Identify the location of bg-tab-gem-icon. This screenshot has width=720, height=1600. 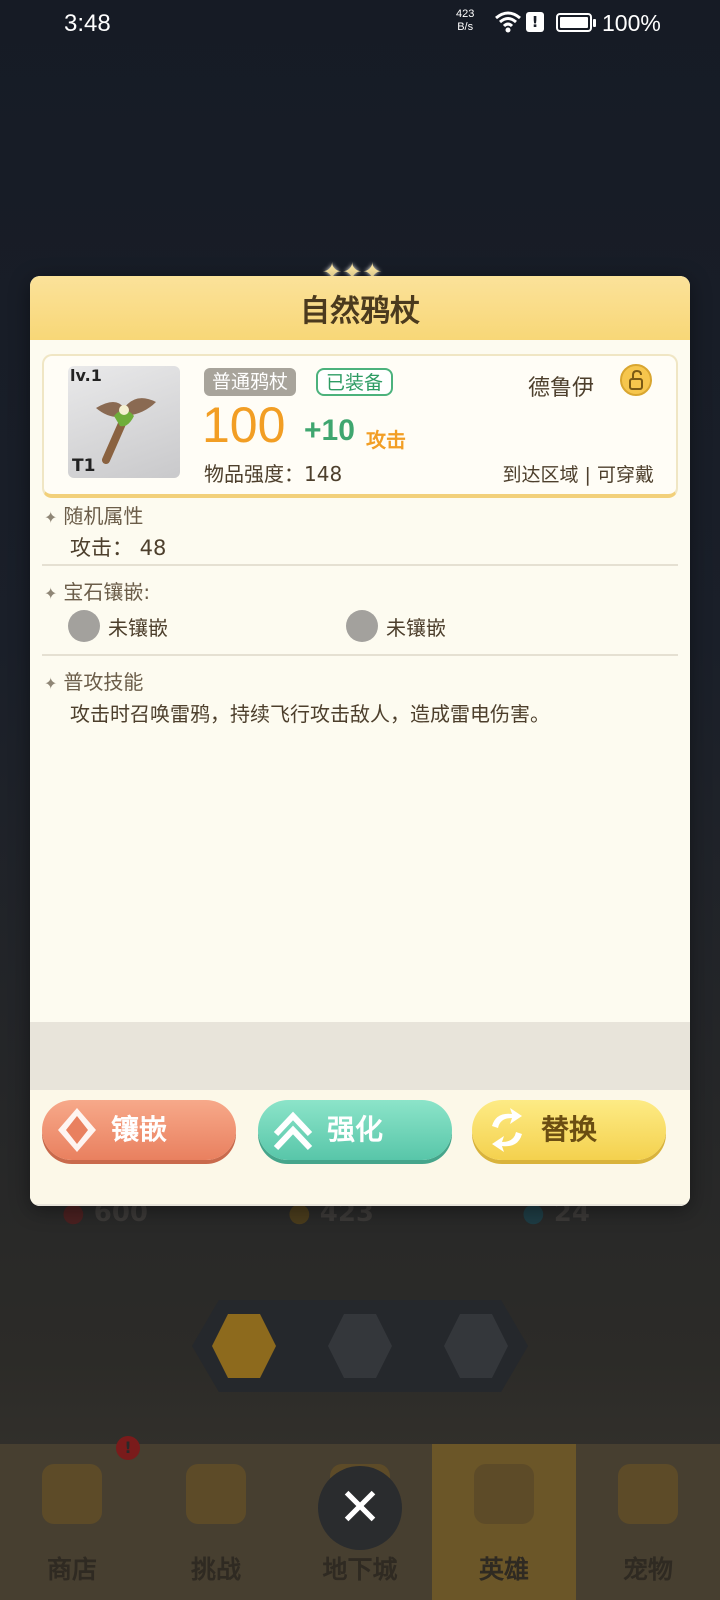
(360, 1346).